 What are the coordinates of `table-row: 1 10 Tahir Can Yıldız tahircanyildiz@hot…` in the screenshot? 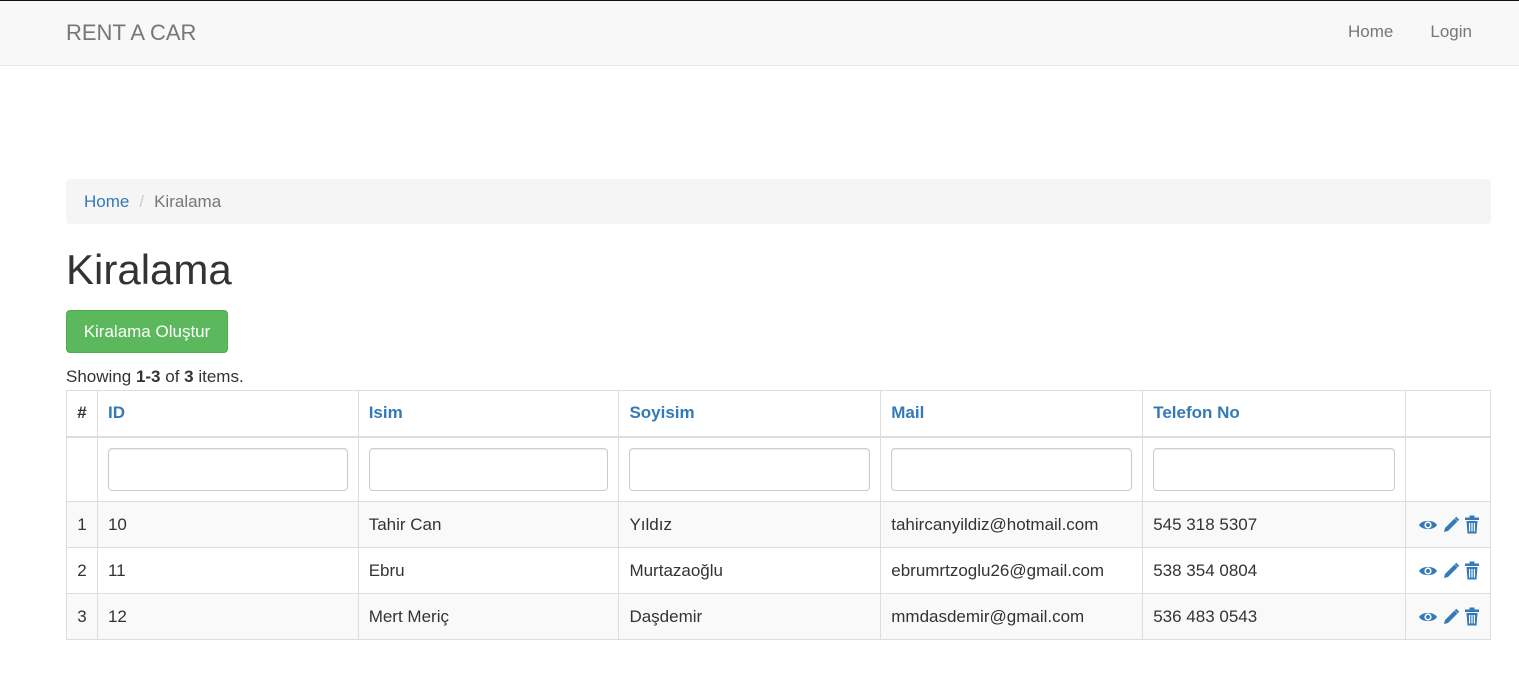 It's located at (779, 524).